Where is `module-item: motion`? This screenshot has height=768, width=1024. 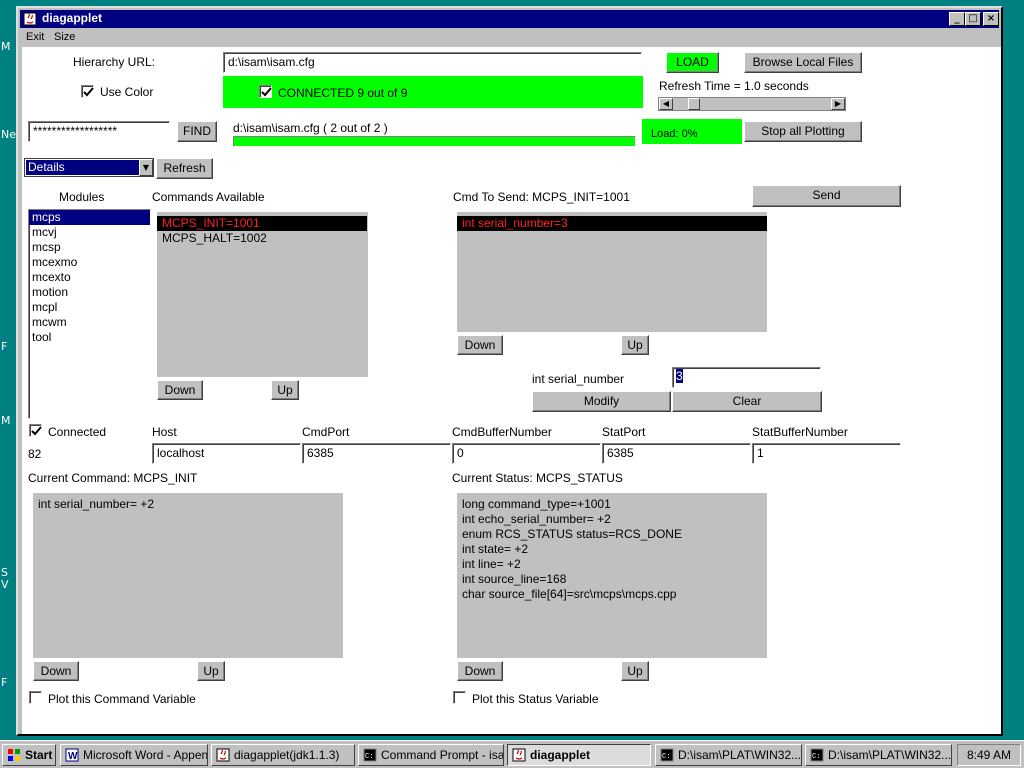
module-item: motion is located at coordinates (89, 292).